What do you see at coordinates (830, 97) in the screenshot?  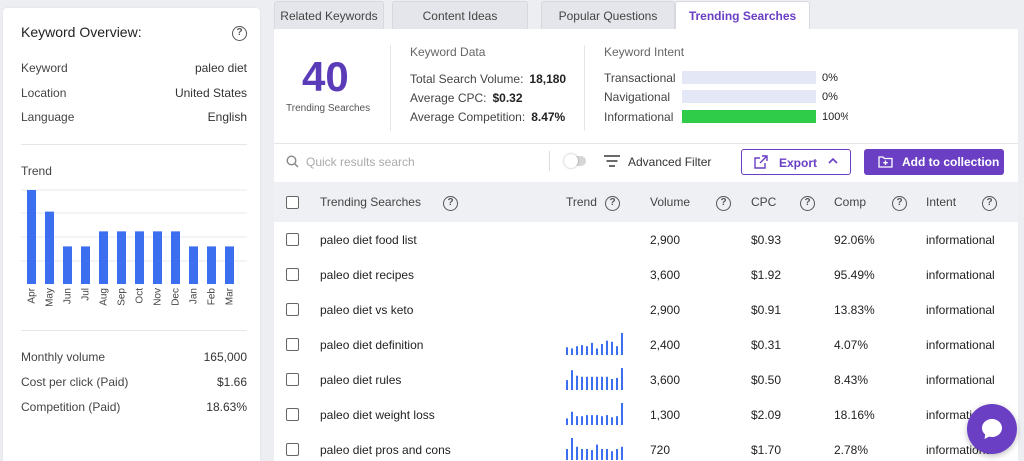 I see `intent-navigational-pct: 0%` at bounding box center [830, 97].